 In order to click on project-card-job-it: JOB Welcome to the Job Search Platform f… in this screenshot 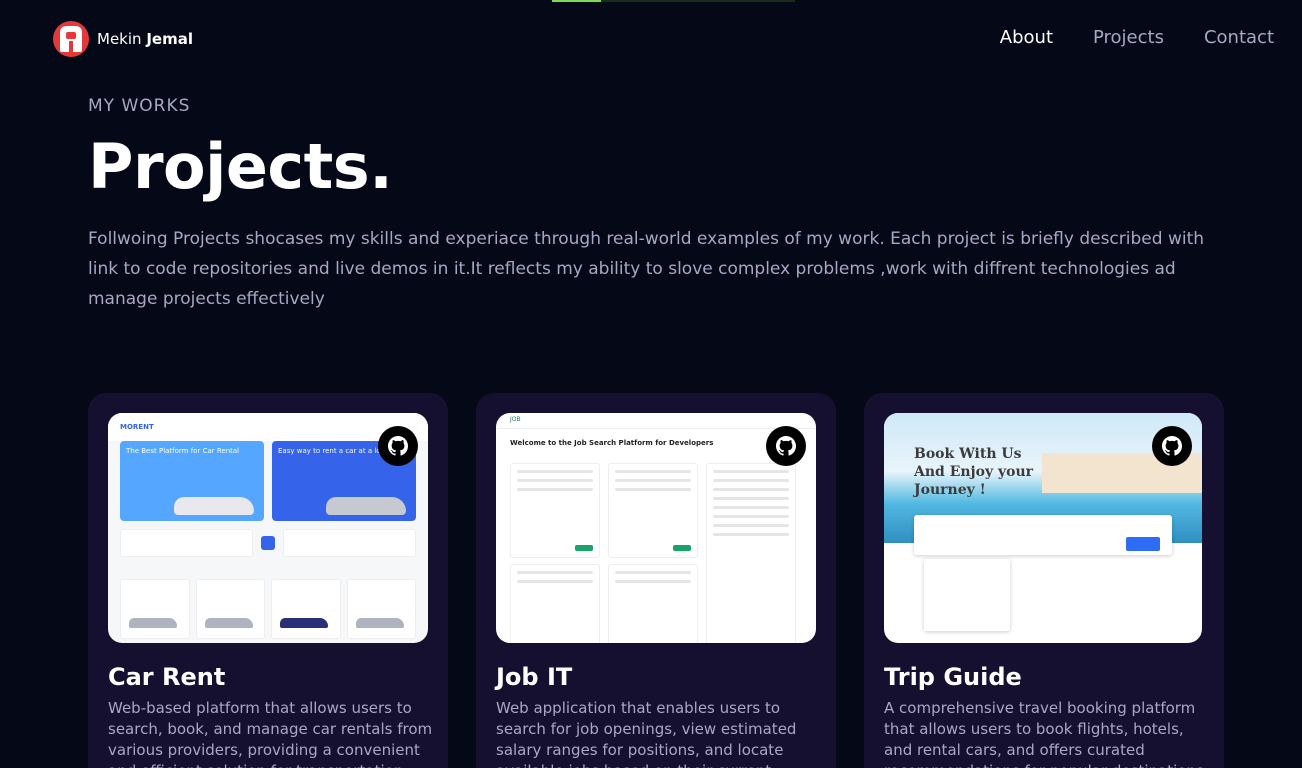, I will do `click(656, 580)`.